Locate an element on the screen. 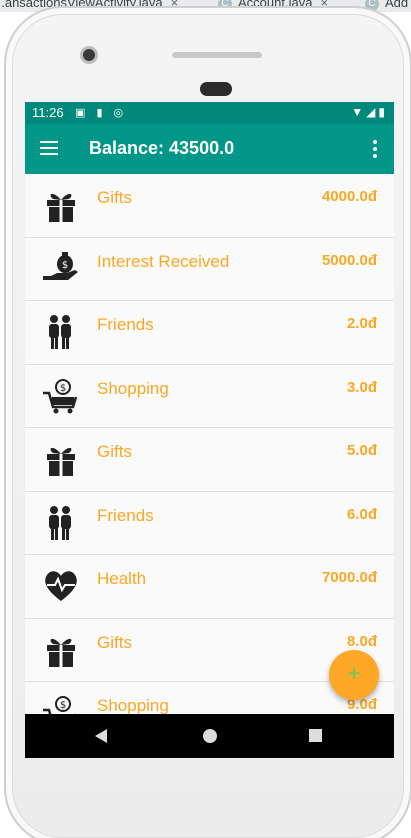 The height and width of the screenshot is (838, 411). transaction-amount: 6.0đ is located at coordinates (361, 514).